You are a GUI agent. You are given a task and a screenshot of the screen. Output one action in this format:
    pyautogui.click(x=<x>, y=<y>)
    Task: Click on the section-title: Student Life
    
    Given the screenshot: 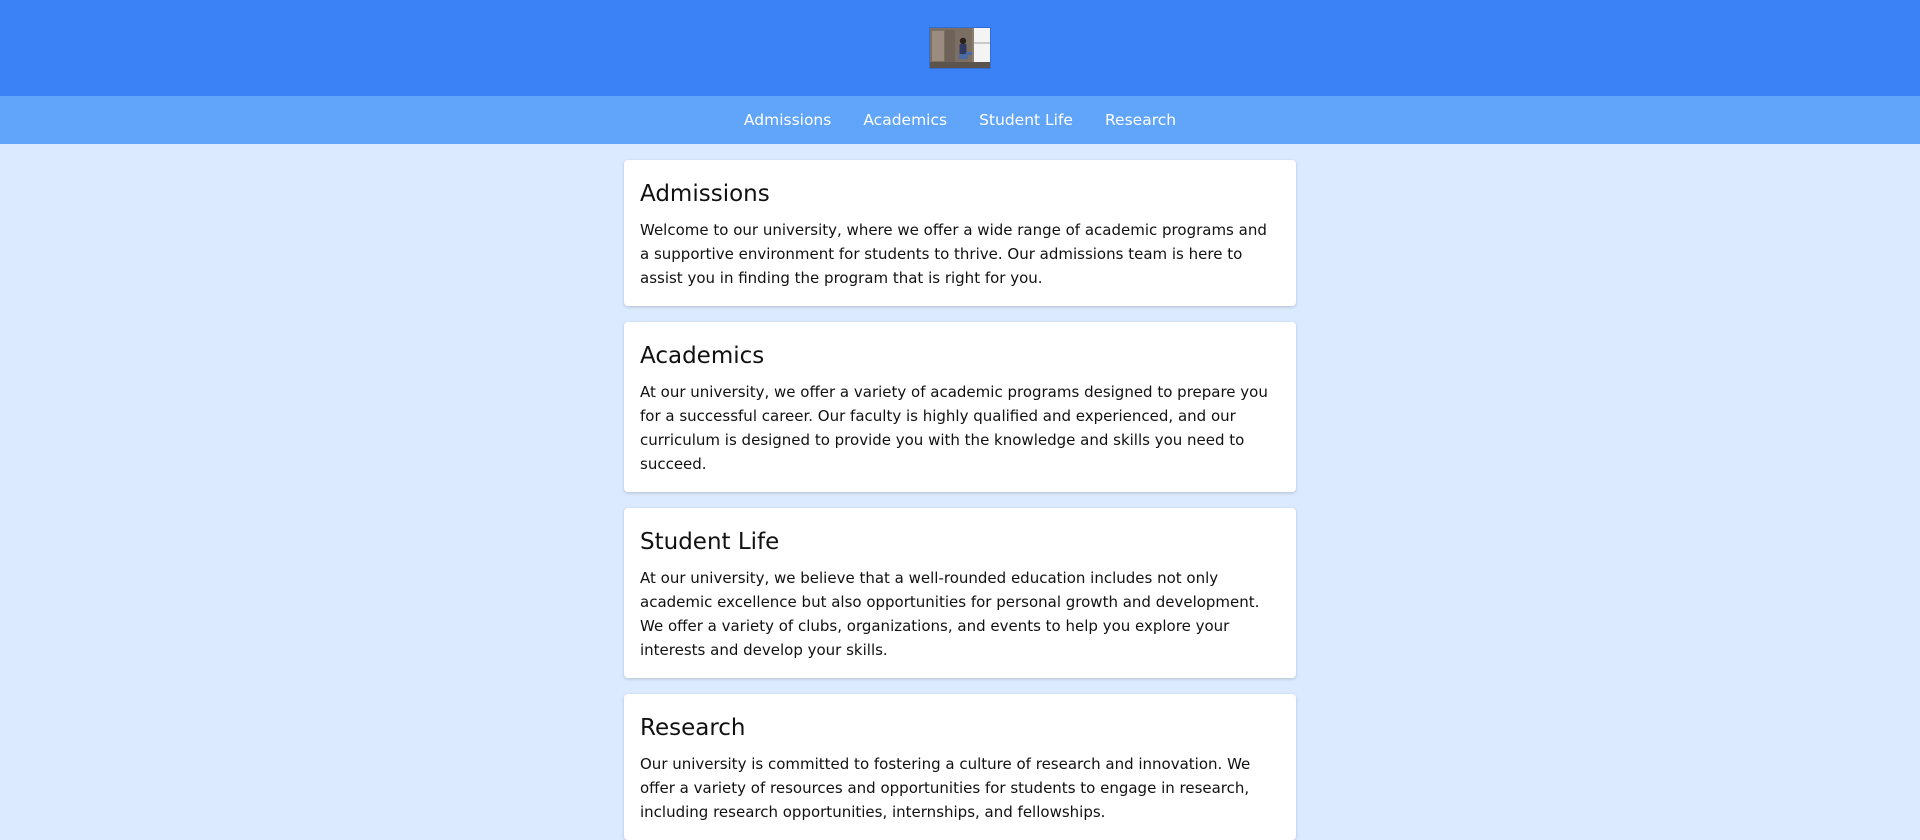 What is the action you would take?
    pyautogui.click(x=710, y=542)
    